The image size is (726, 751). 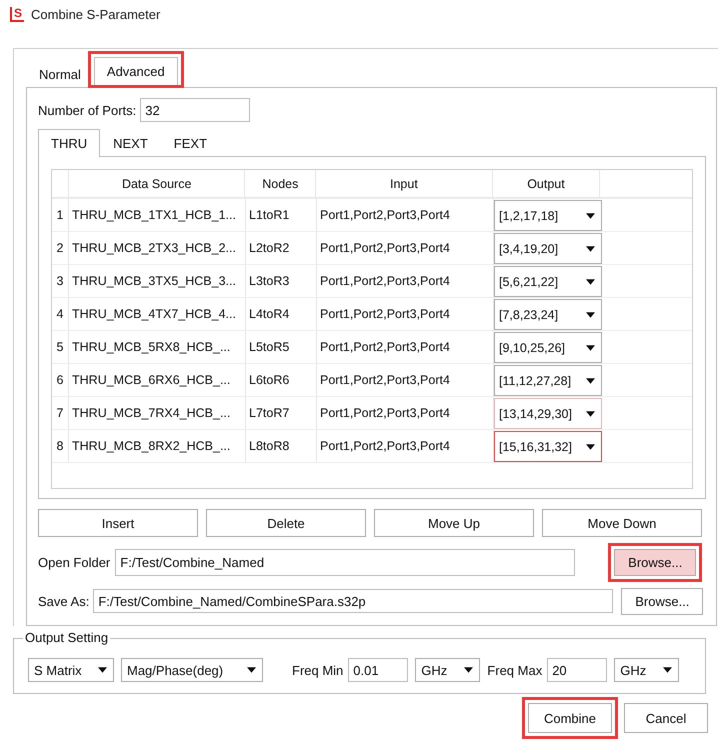 What do you see at coordinates (60, 347) in the screenshot?
I see `row-number: 5` at bounding box center [60, 347].